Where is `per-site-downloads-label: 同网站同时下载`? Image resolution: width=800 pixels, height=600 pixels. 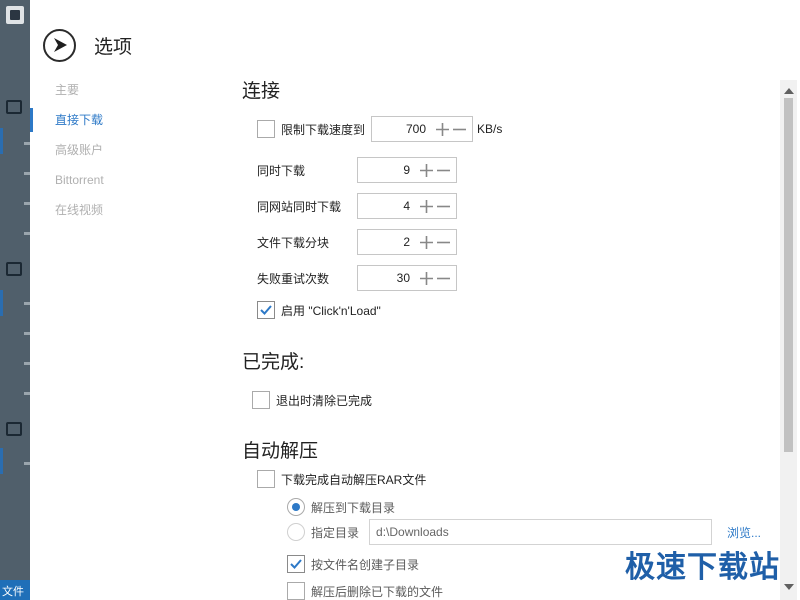 per-site-downloads-label: 同网站同时下载 is located at coordinates (299, 206).